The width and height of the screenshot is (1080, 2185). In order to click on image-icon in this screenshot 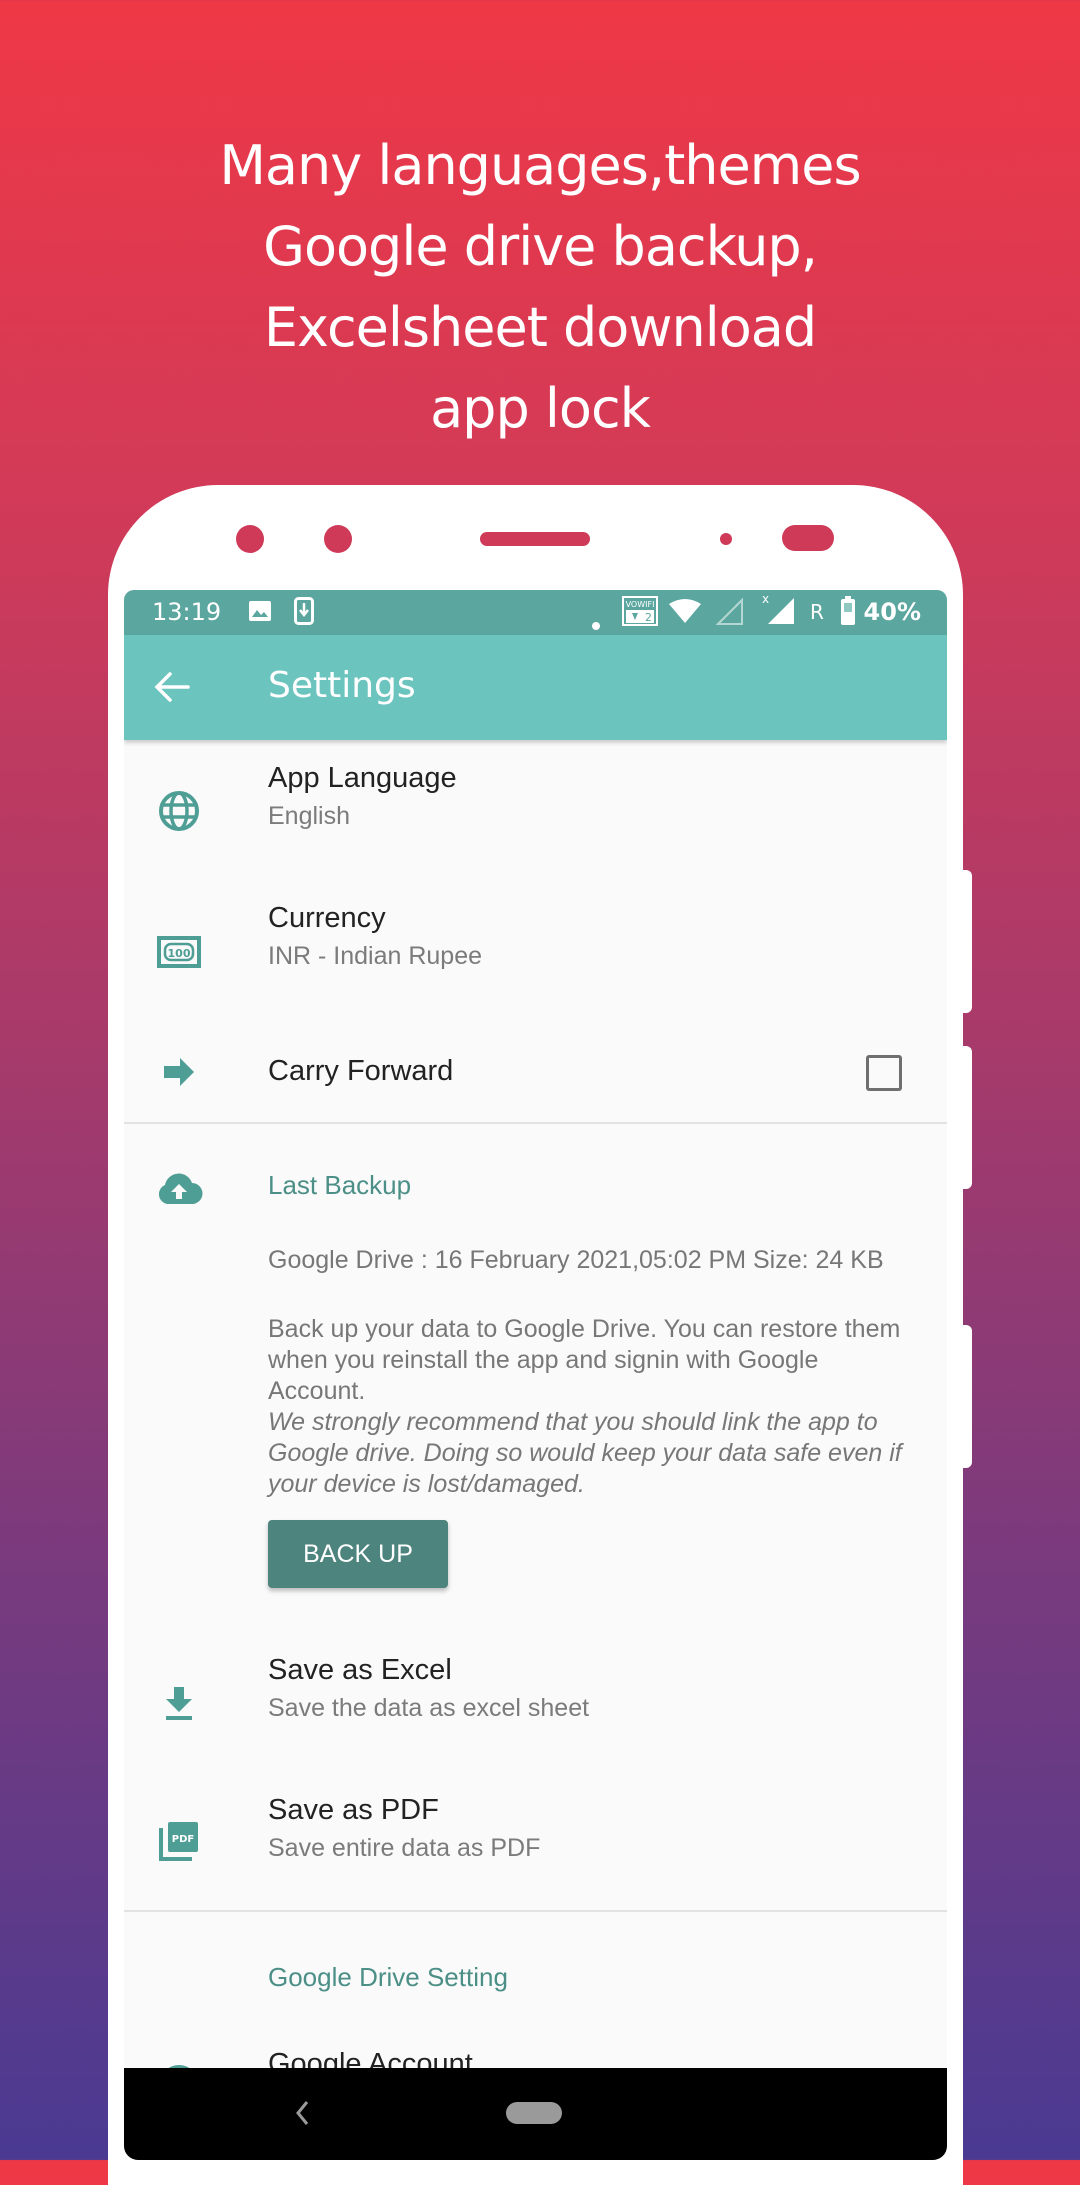, I will do `click(260, 614)`.